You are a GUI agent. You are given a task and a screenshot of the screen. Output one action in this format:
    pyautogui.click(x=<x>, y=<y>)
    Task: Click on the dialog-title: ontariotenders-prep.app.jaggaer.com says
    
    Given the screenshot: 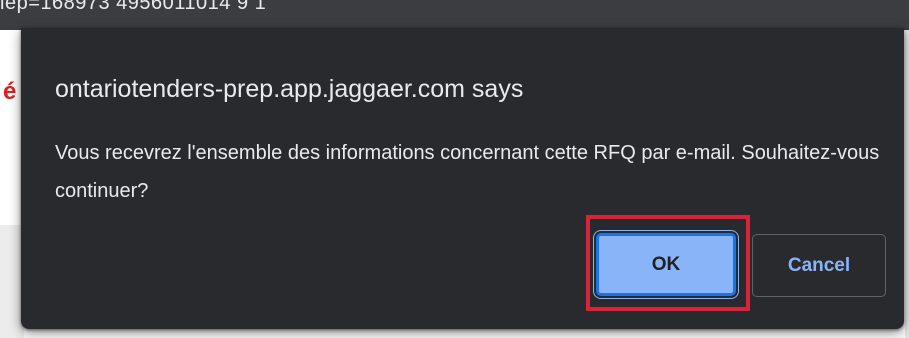 What is the action you would take?
    pyautogui.click(x=289, y=89)
    